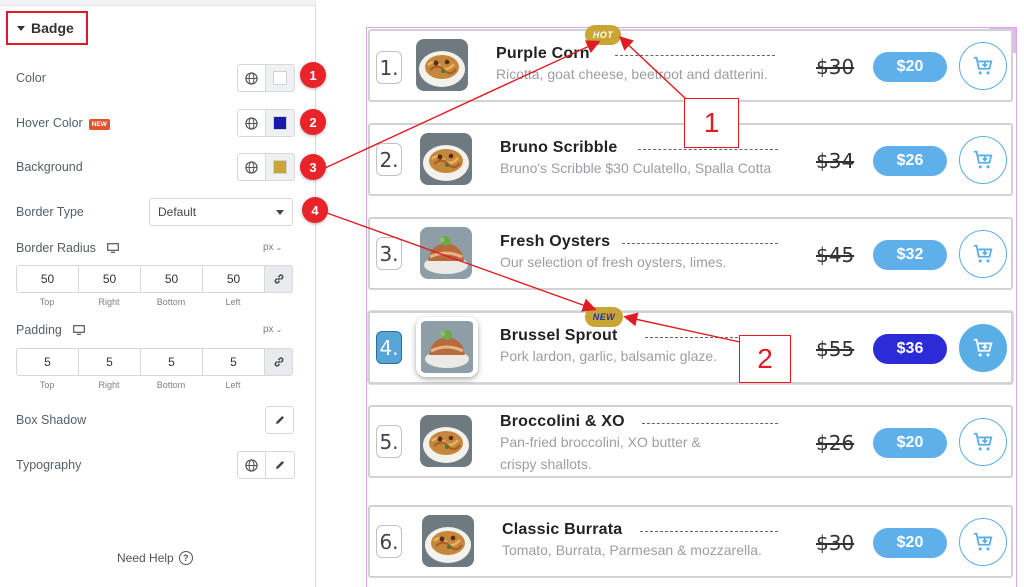  I want to click on hover-color-text: Hover Color, so click(49, 123).